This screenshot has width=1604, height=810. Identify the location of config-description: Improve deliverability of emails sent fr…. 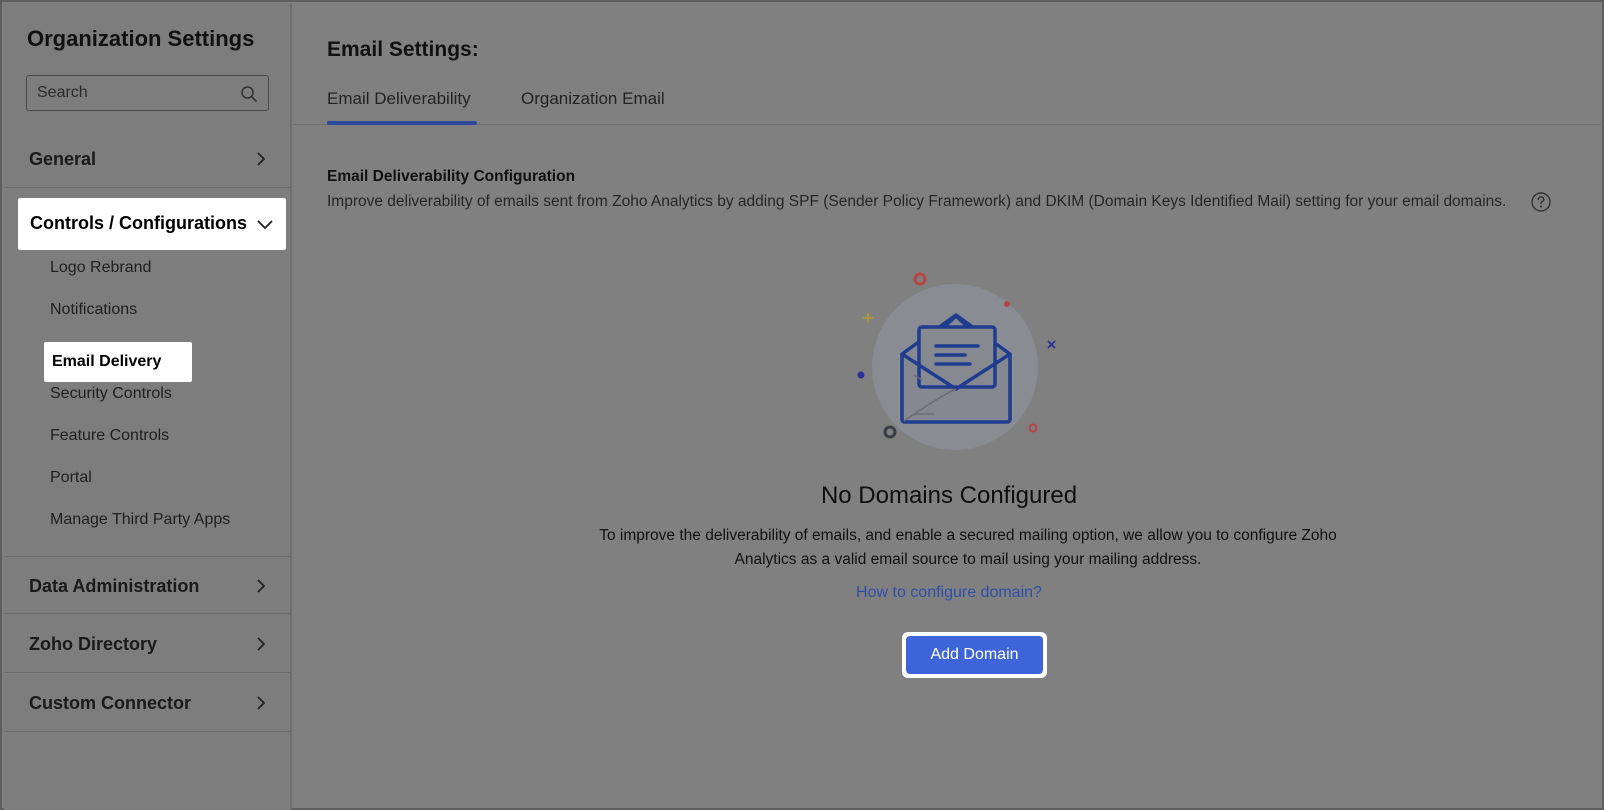
(917, 201).